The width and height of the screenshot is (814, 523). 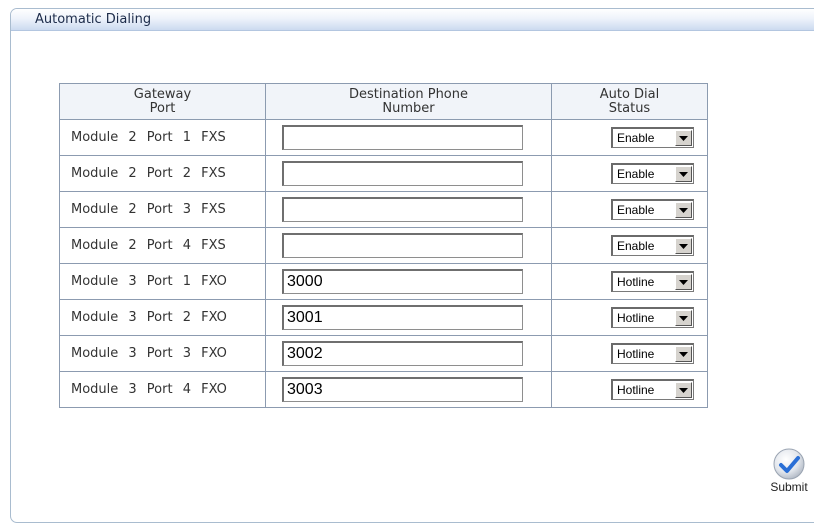 I want to click on gateway-port-cell: Module 3 Port 2 FXO, so click(x=162, y=317).